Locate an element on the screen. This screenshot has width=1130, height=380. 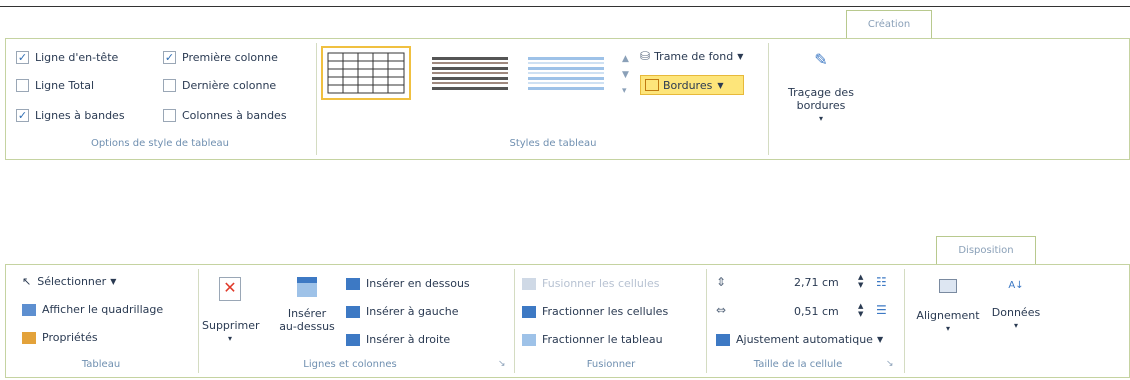
group-label-table-styles: Styles de tableau is located at coordinates (553, 143).